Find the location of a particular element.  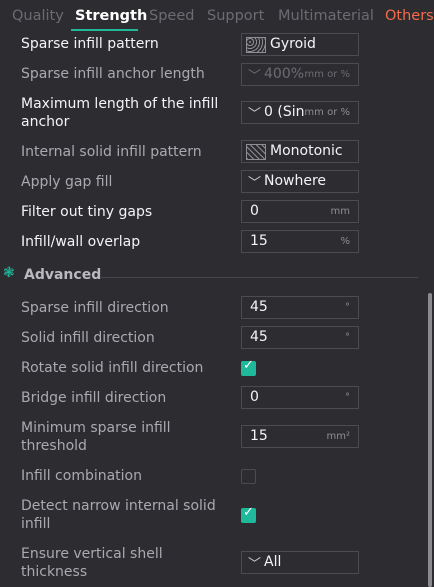

tab-multimaterial: Multimaterial is located at coordinates (326, 16).